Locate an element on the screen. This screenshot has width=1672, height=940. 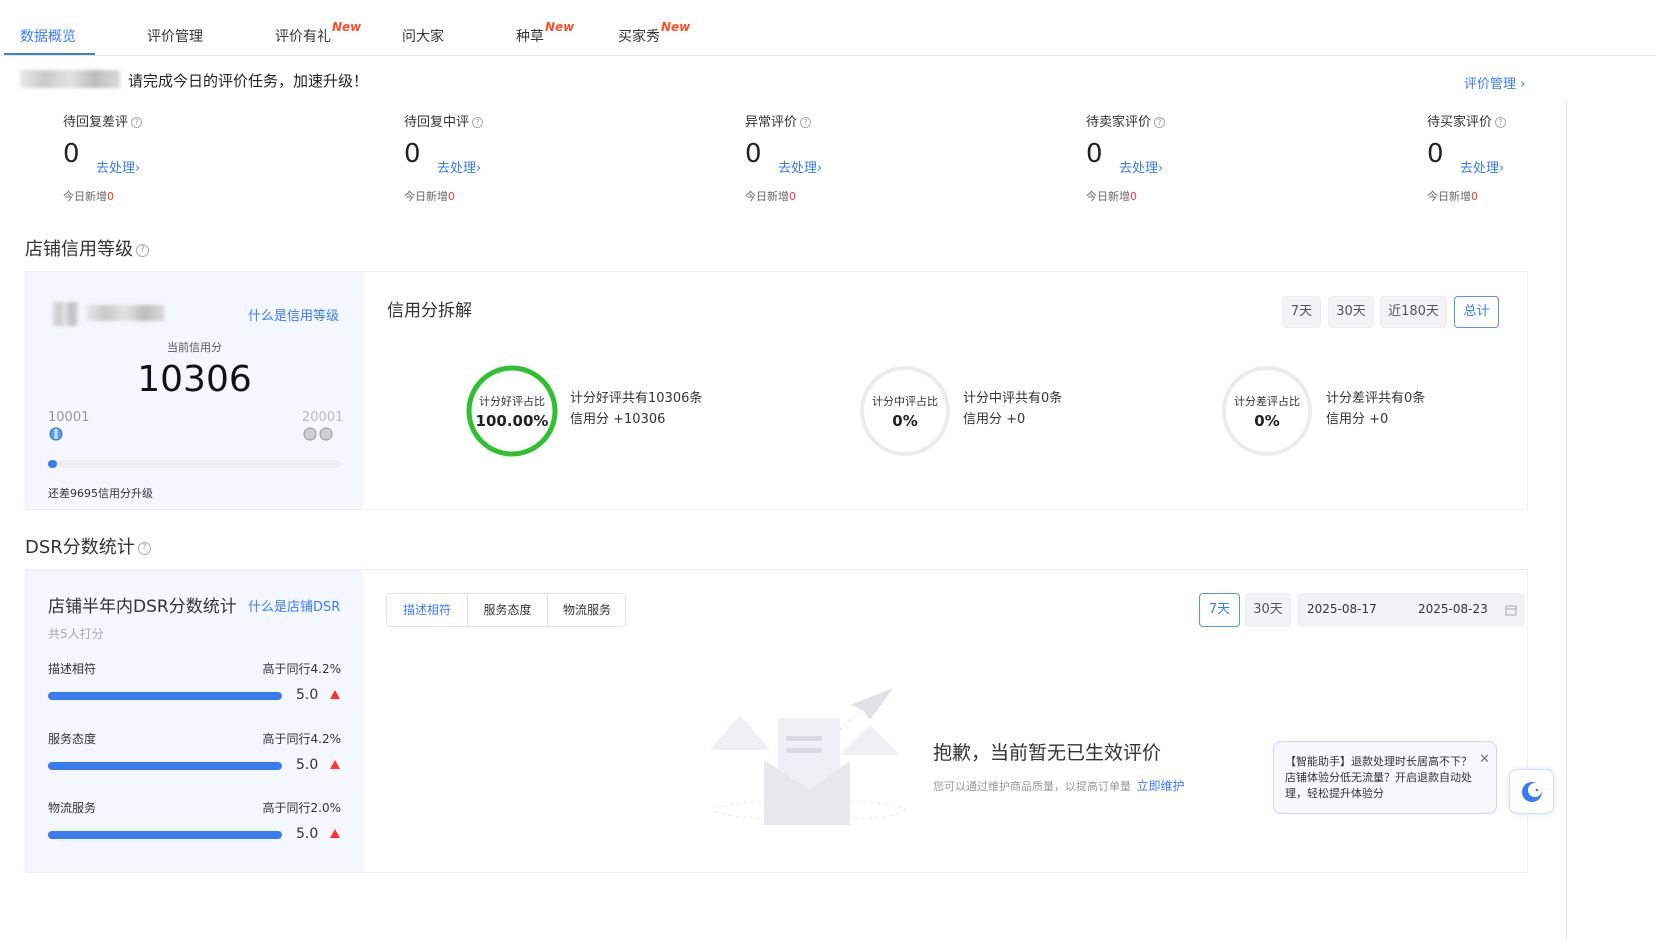
date-range-picker: 2025-08-17 2025-08-23 is located at coordinates (1411, 610).